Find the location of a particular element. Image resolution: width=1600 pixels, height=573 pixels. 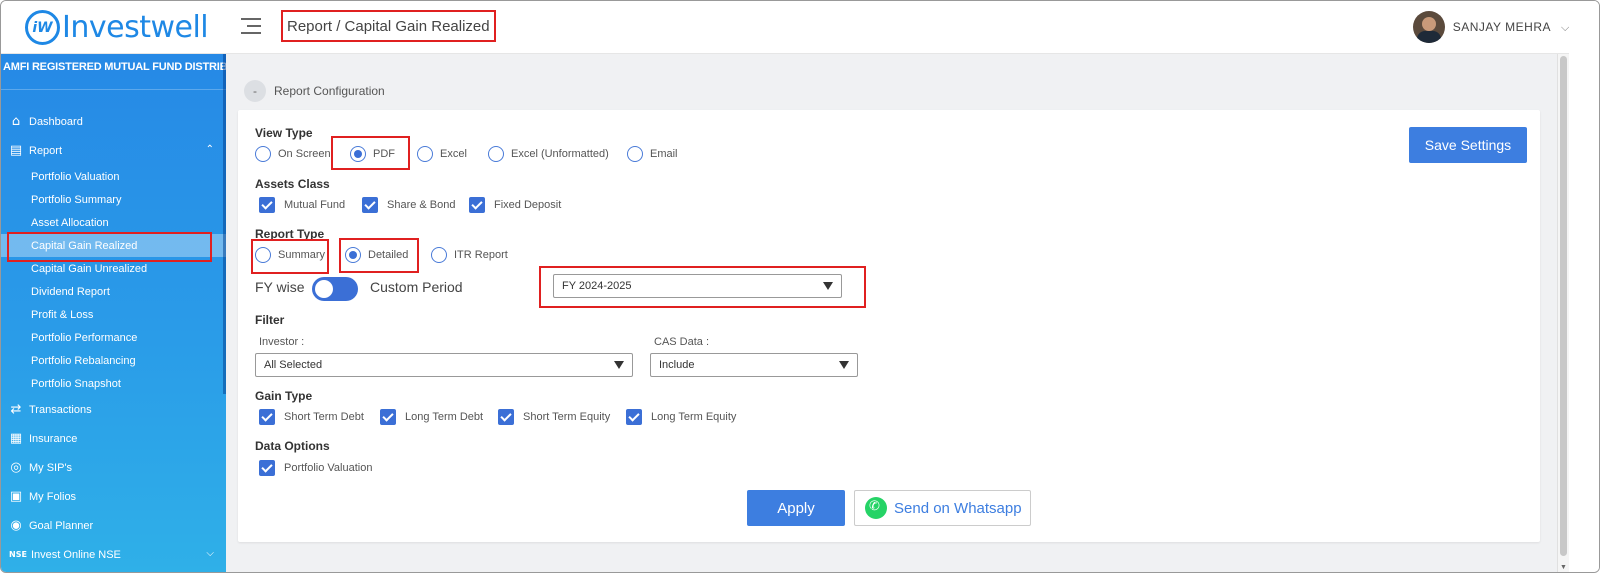

gain-short-term-debt: Short Term Debt is located at coordinates (311, 417).